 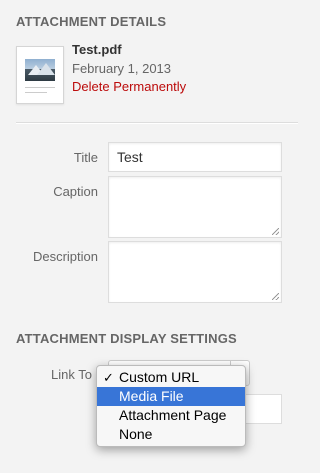 I want to click on divider, so click(x=157, y=123).